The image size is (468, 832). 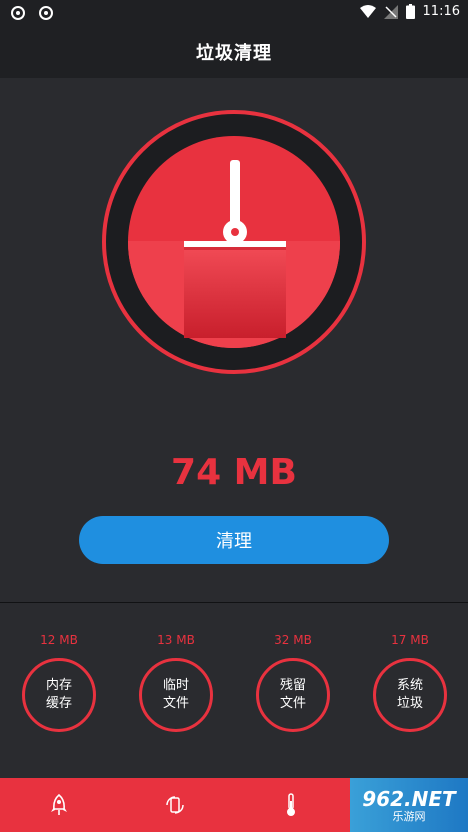 What do you see at coordinates (58, 685) in the screenshot?
I see `category-label-line1: 内存` at bounding box center [58, 685].